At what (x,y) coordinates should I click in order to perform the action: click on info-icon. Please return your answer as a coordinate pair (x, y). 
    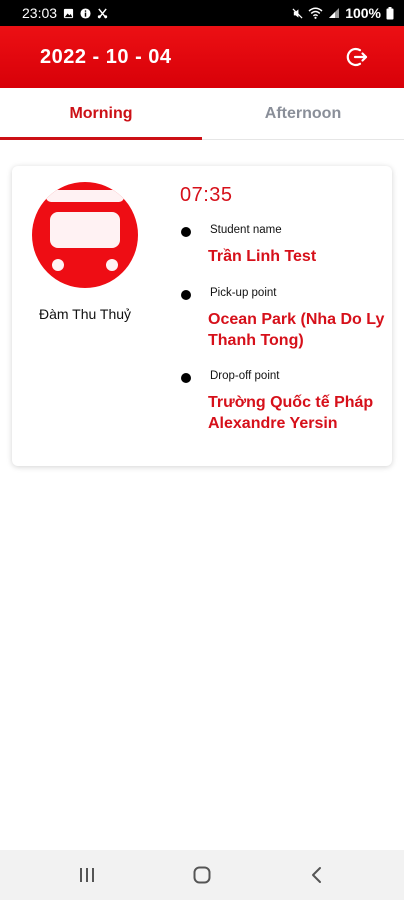
    Looking at the image, I should click on (85, 13).